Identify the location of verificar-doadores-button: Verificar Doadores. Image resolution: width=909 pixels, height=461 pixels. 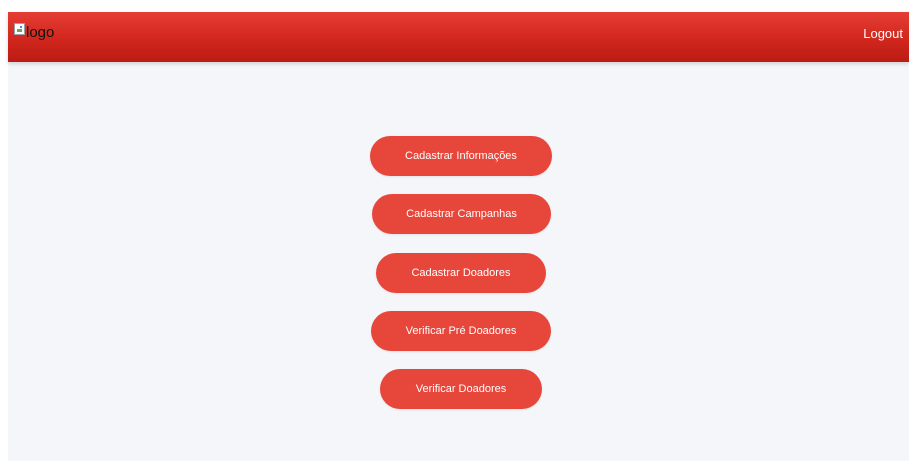
(461, 389).